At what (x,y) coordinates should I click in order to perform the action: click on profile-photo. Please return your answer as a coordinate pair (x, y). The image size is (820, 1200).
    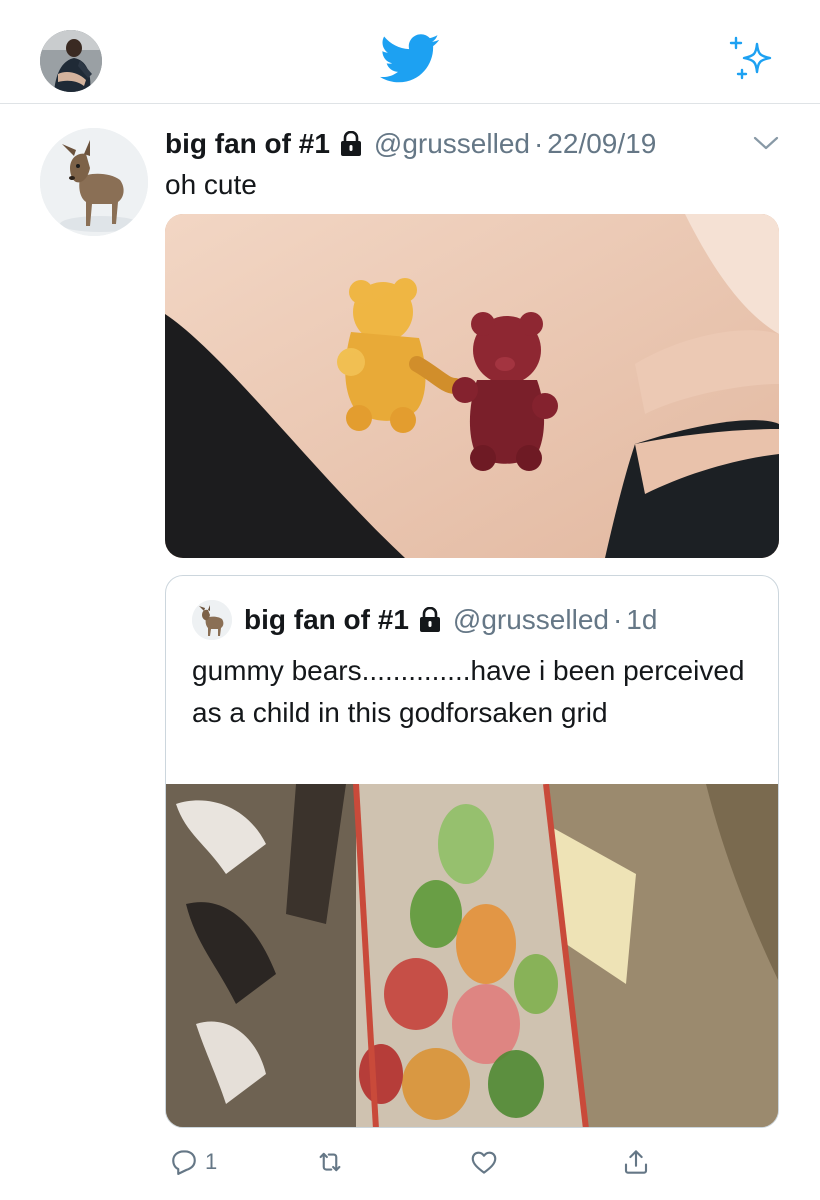
    Looking at the image, I should click on (71, 61).